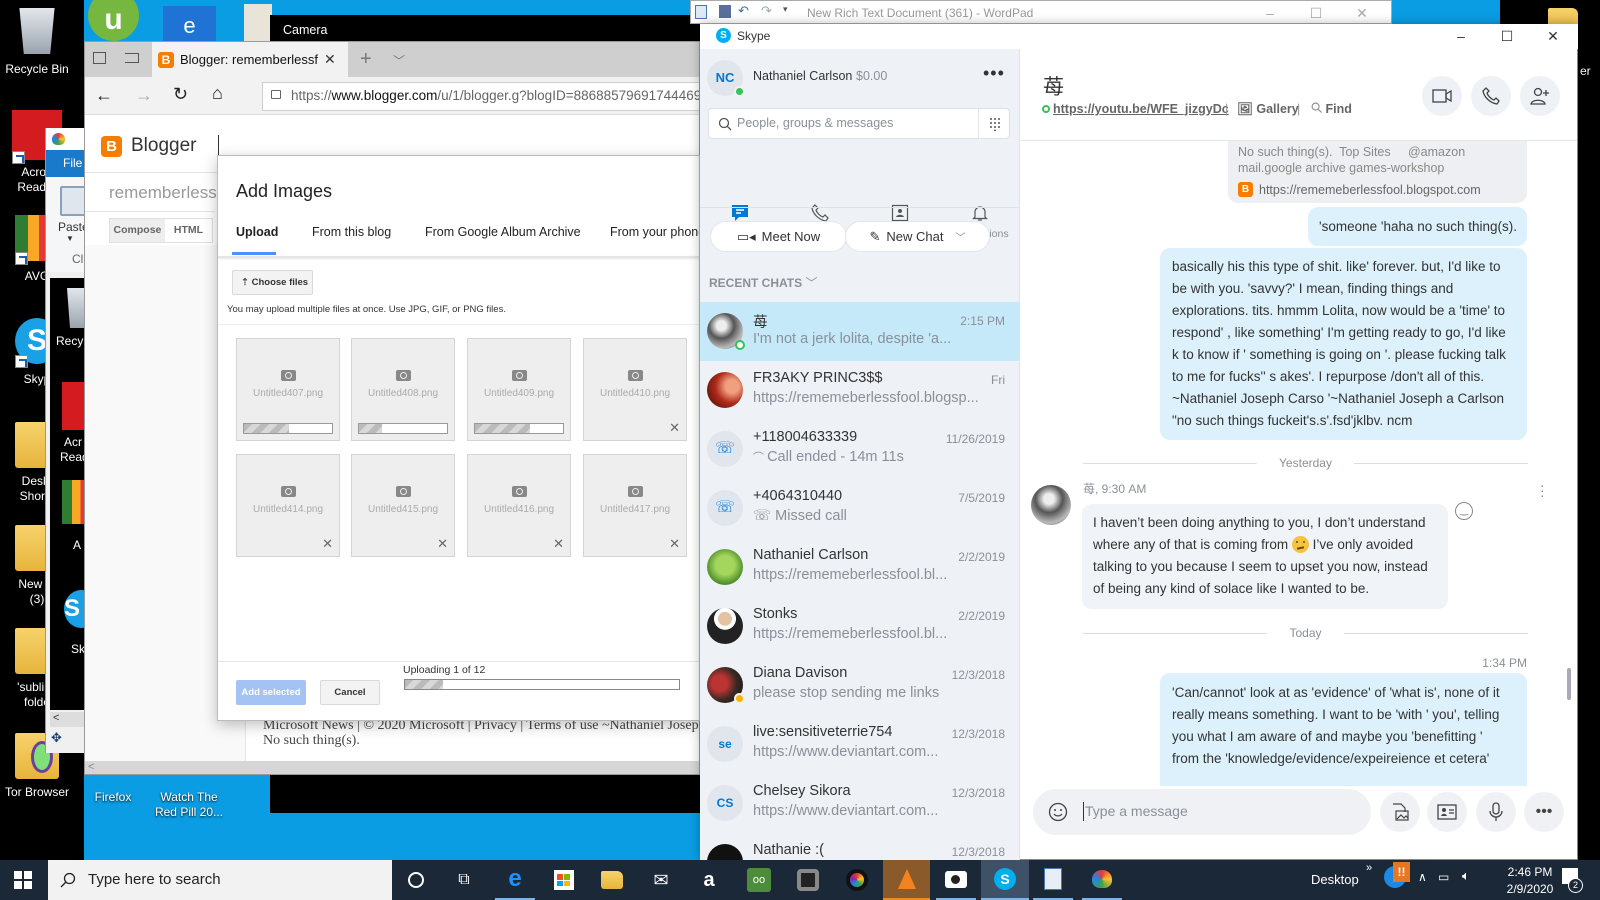  What do you see at coordinates (1540, 96) in the screenshot?
I see `add-people-button` at bounding box center [1540, 96].